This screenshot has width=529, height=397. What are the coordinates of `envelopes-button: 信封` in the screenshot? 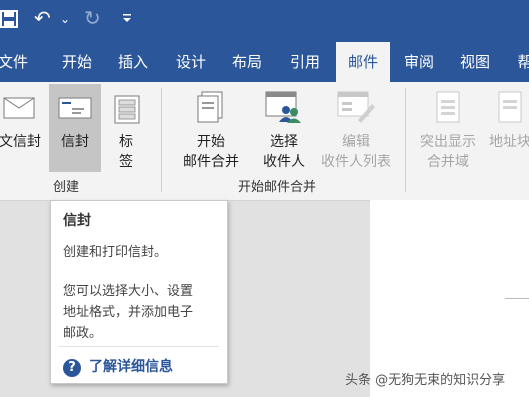 It's located at (75, 128).